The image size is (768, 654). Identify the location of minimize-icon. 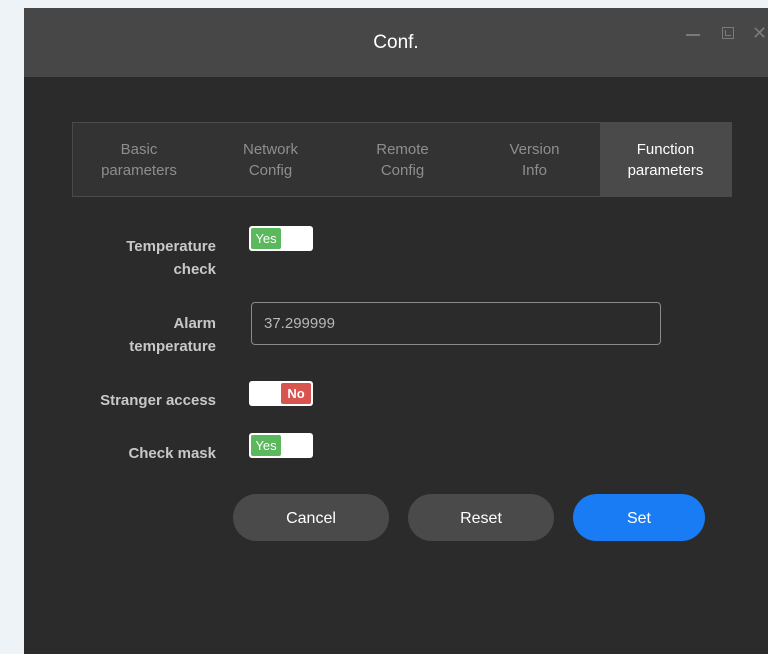
(693, 34).